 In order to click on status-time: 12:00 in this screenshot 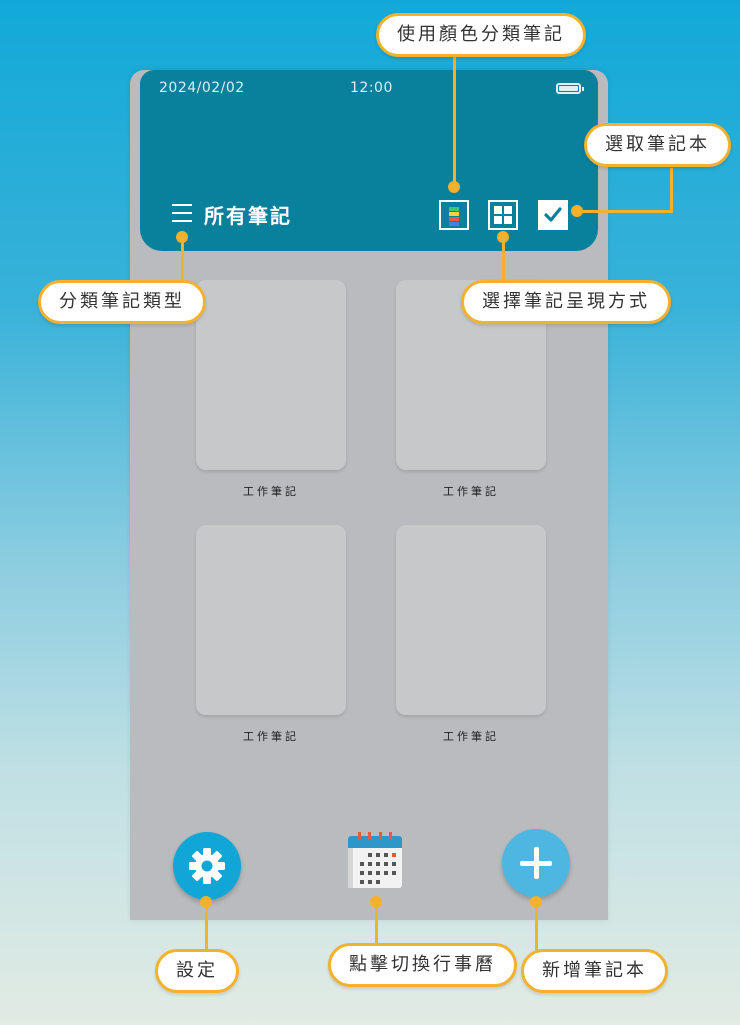, I will do `click(371, 88)`.